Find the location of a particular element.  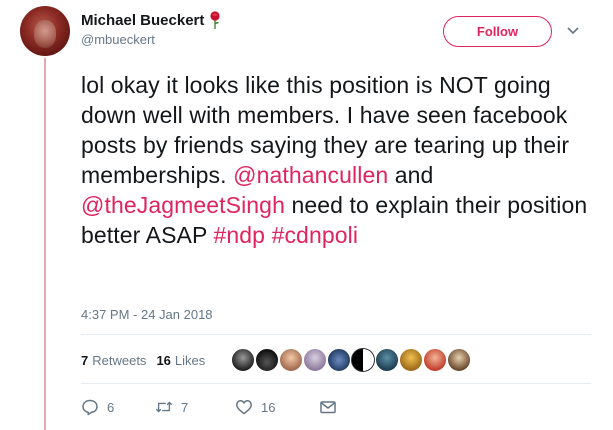

reply-count: 6 is located at coordinates (111, 407).